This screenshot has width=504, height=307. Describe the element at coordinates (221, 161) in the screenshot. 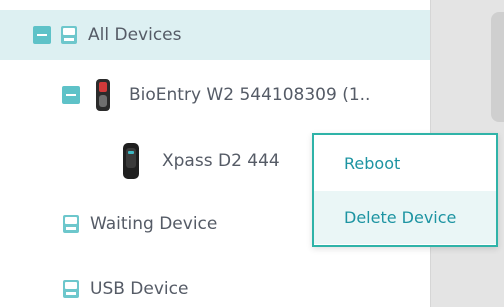

I see `tree-item-label: Xpass D2 444` at that location.